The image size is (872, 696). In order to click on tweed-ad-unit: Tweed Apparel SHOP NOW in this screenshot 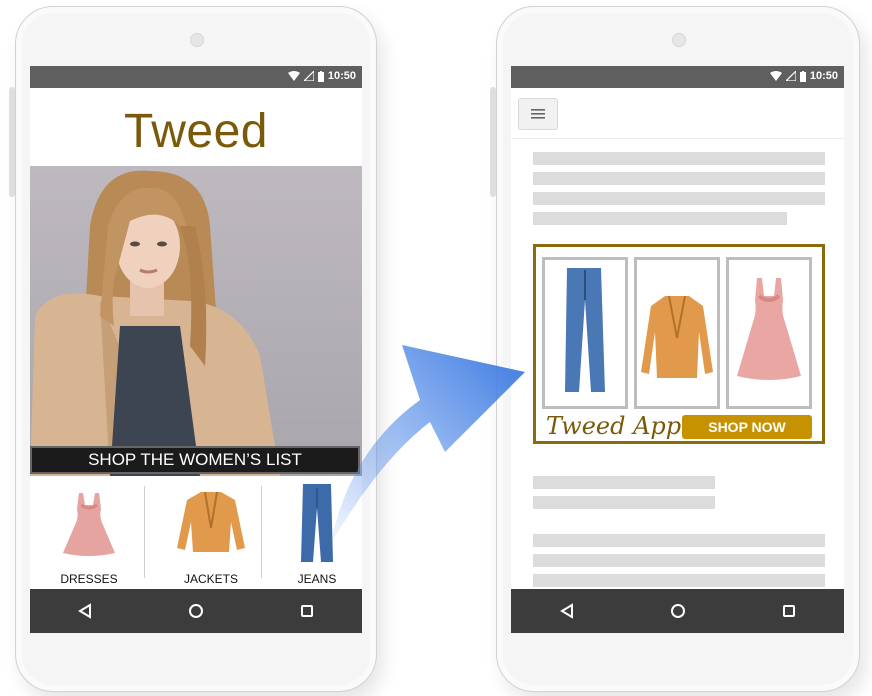, I will do `click(679, 344)`.